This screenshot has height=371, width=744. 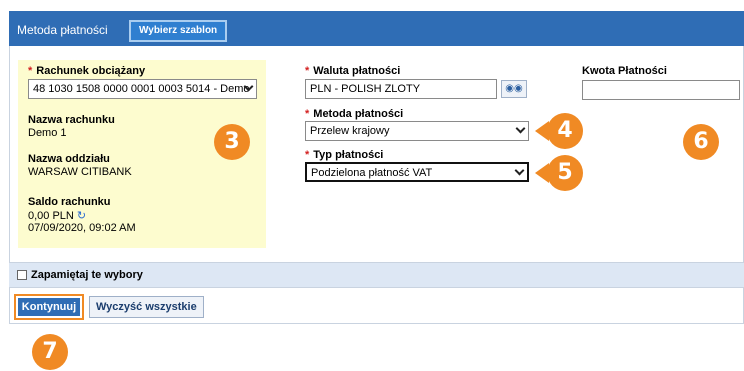 I want to click on callout-badge-3: 3, so click(x=232, y=142).